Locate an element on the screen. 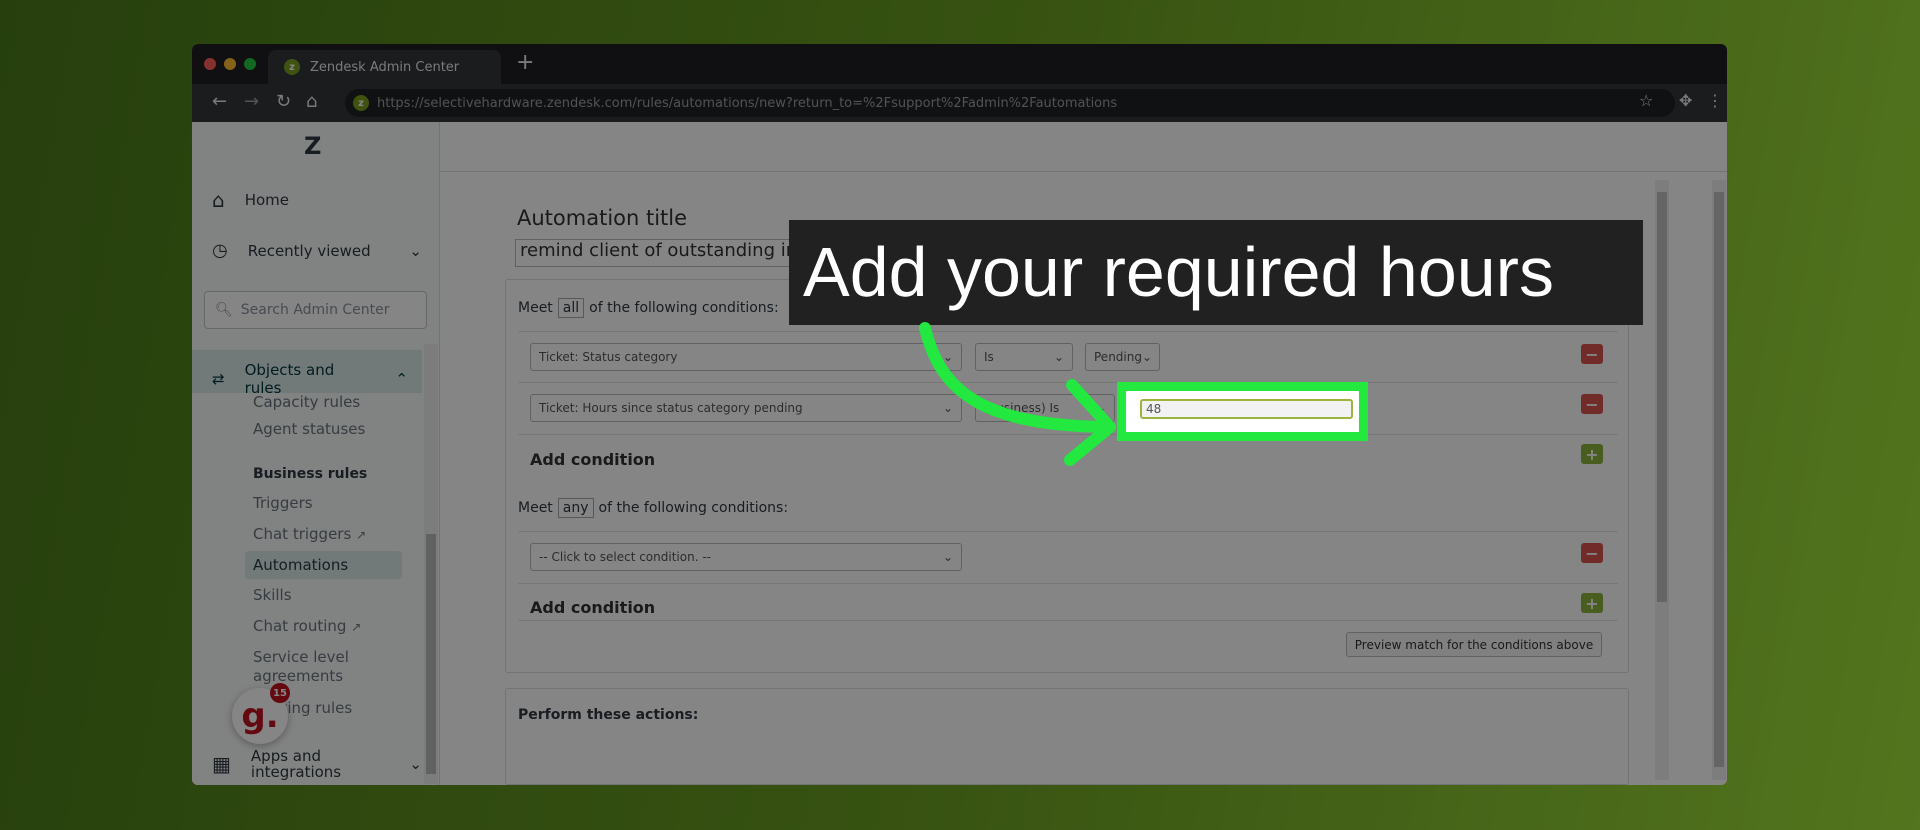 The width and height of the screenshot is (1920, 830). label: Chat routing is located at coordinates (300, 626).